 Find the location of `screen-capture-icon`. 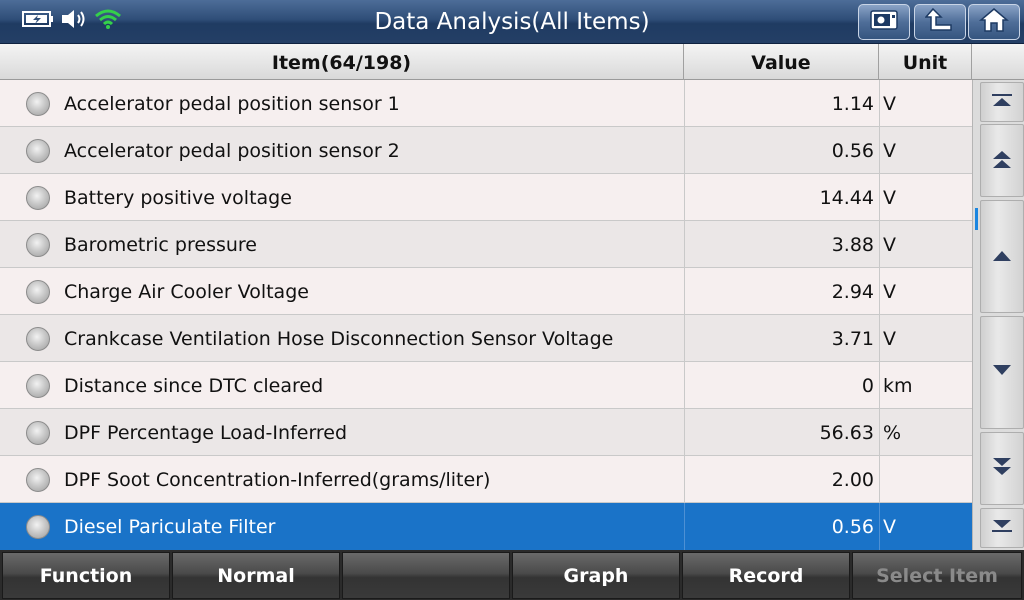

screen-capture-icon is located at coordinates (884, 22).